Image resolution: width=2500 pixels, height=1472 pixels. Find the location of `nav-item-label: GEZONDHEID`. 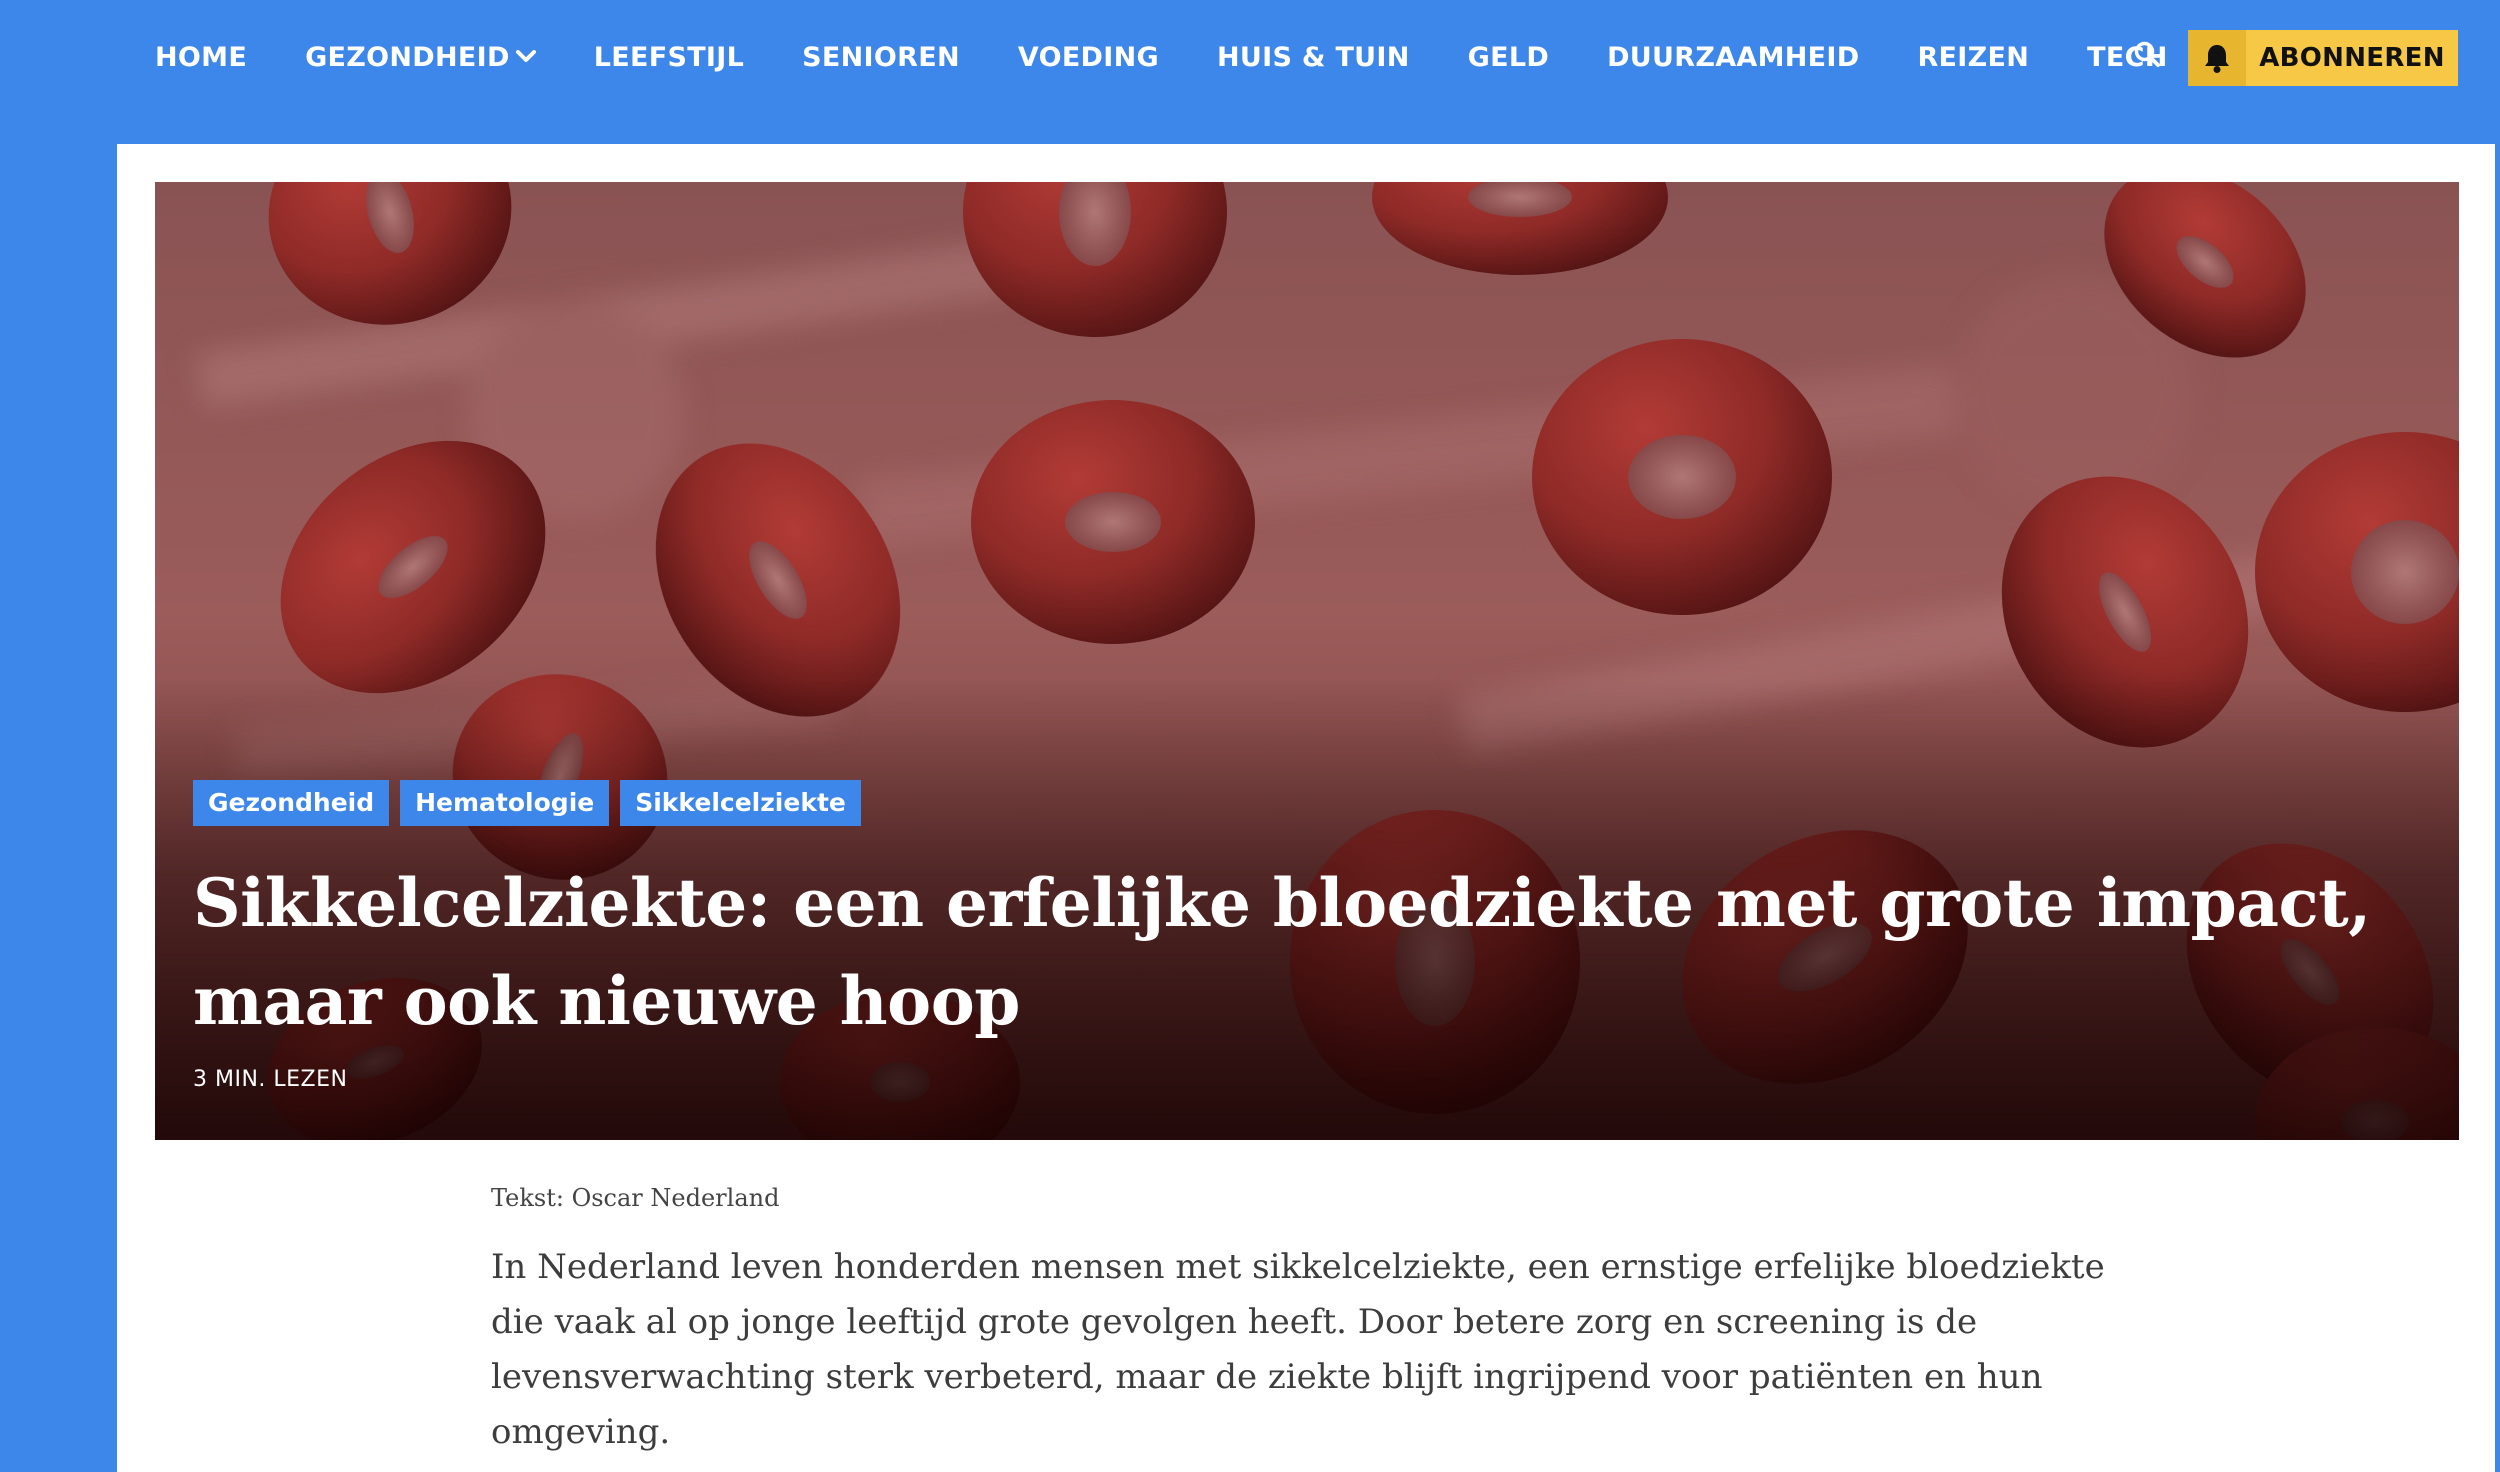

nav-item-label: GEZONDHEID is located at coordinates (407, 57).